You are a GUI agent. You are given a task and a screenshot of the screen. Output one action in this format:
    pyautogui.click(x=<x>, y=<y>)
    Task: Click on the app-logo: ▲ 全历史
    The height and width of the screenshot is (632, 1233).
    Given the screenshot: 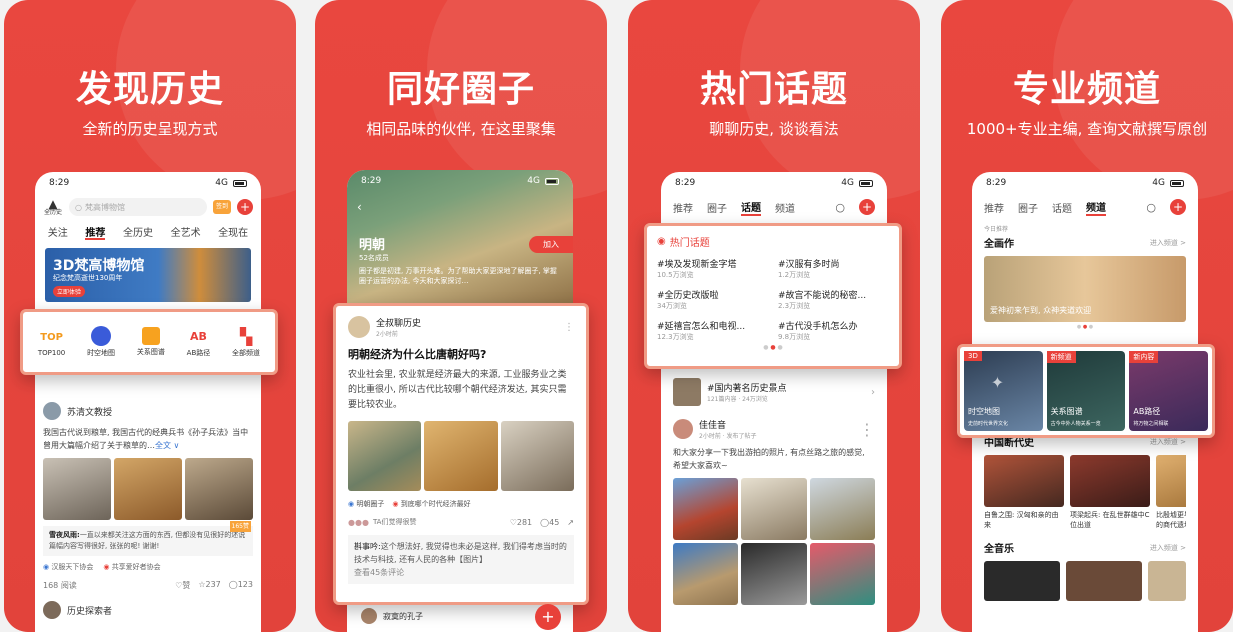 What is the action you would take?
    pyautogui.click(x=53, y=207)
    